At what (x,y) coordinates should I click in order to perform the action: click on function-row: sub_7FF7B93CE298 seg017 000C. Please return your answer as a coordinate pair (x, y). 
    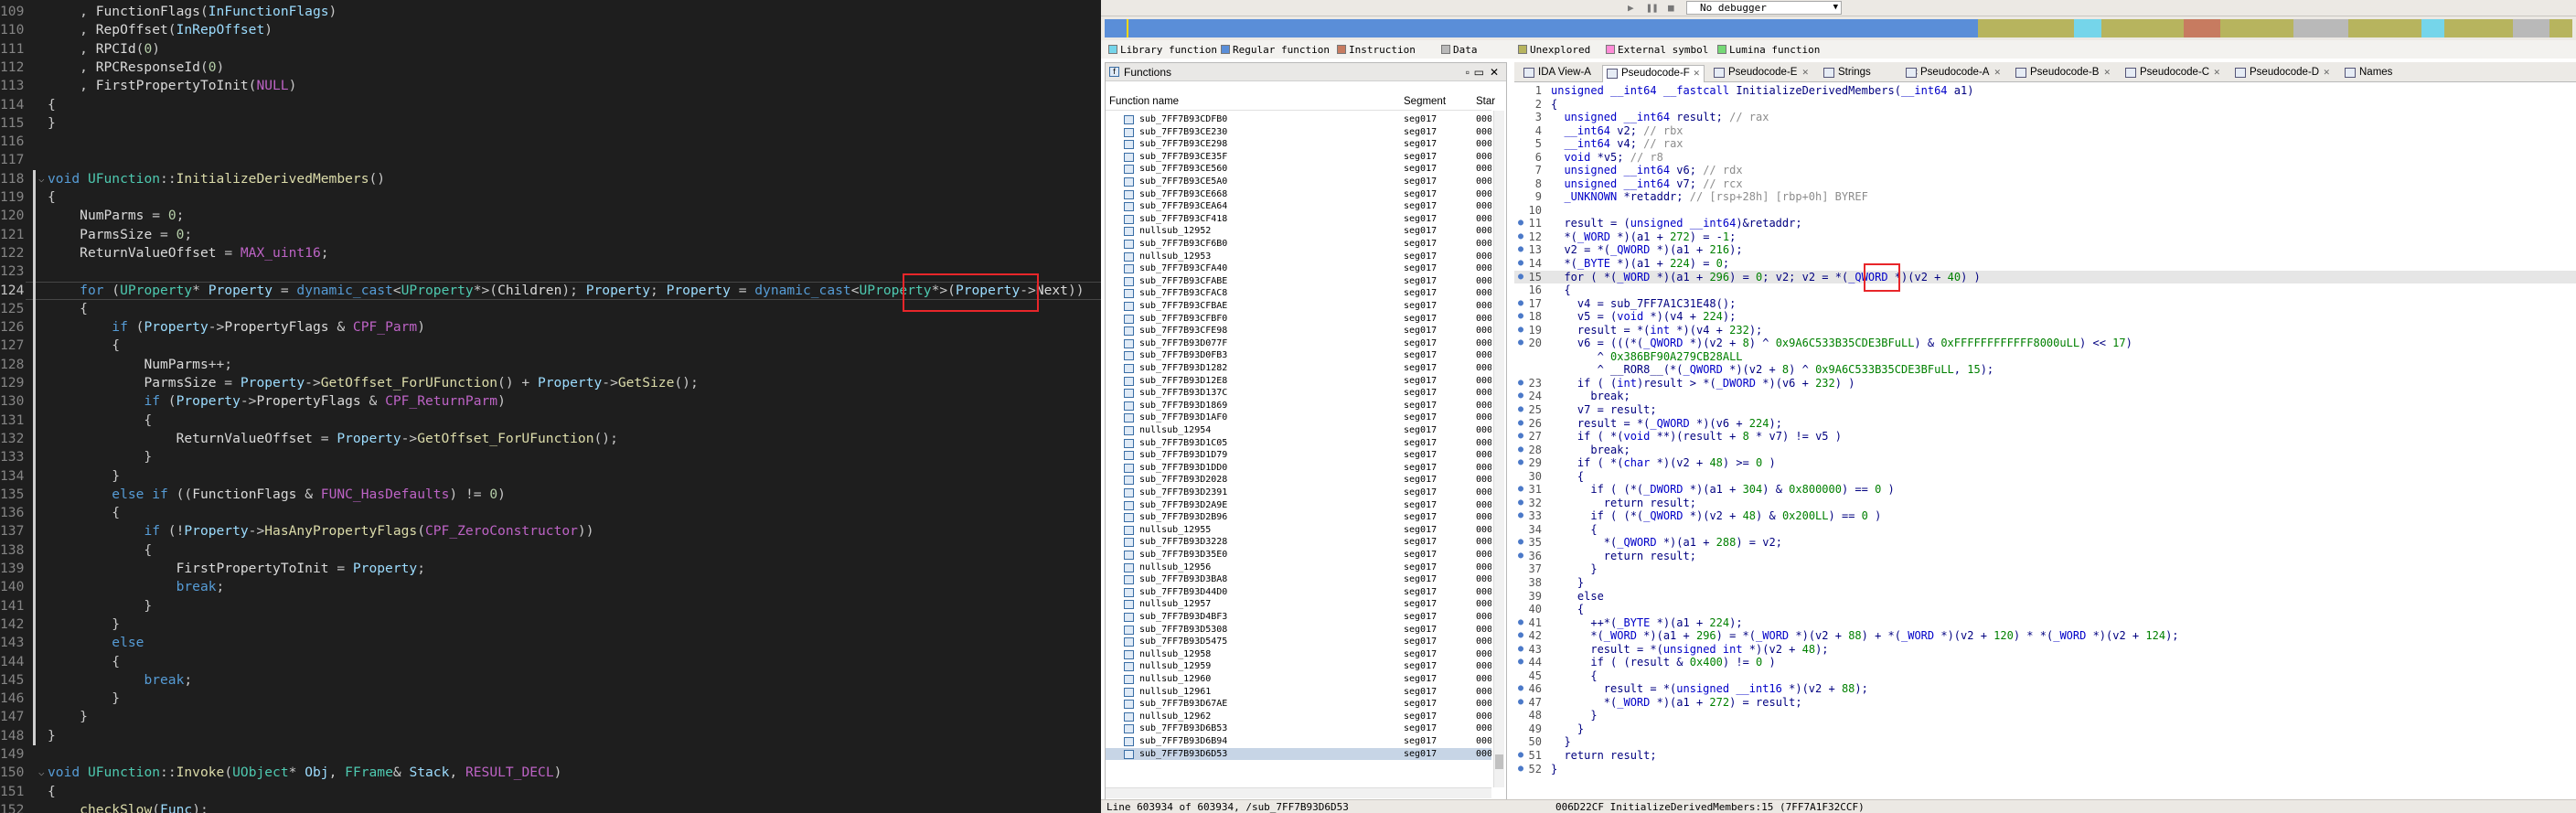
    Looking at the image, I should click on (1298, 144).